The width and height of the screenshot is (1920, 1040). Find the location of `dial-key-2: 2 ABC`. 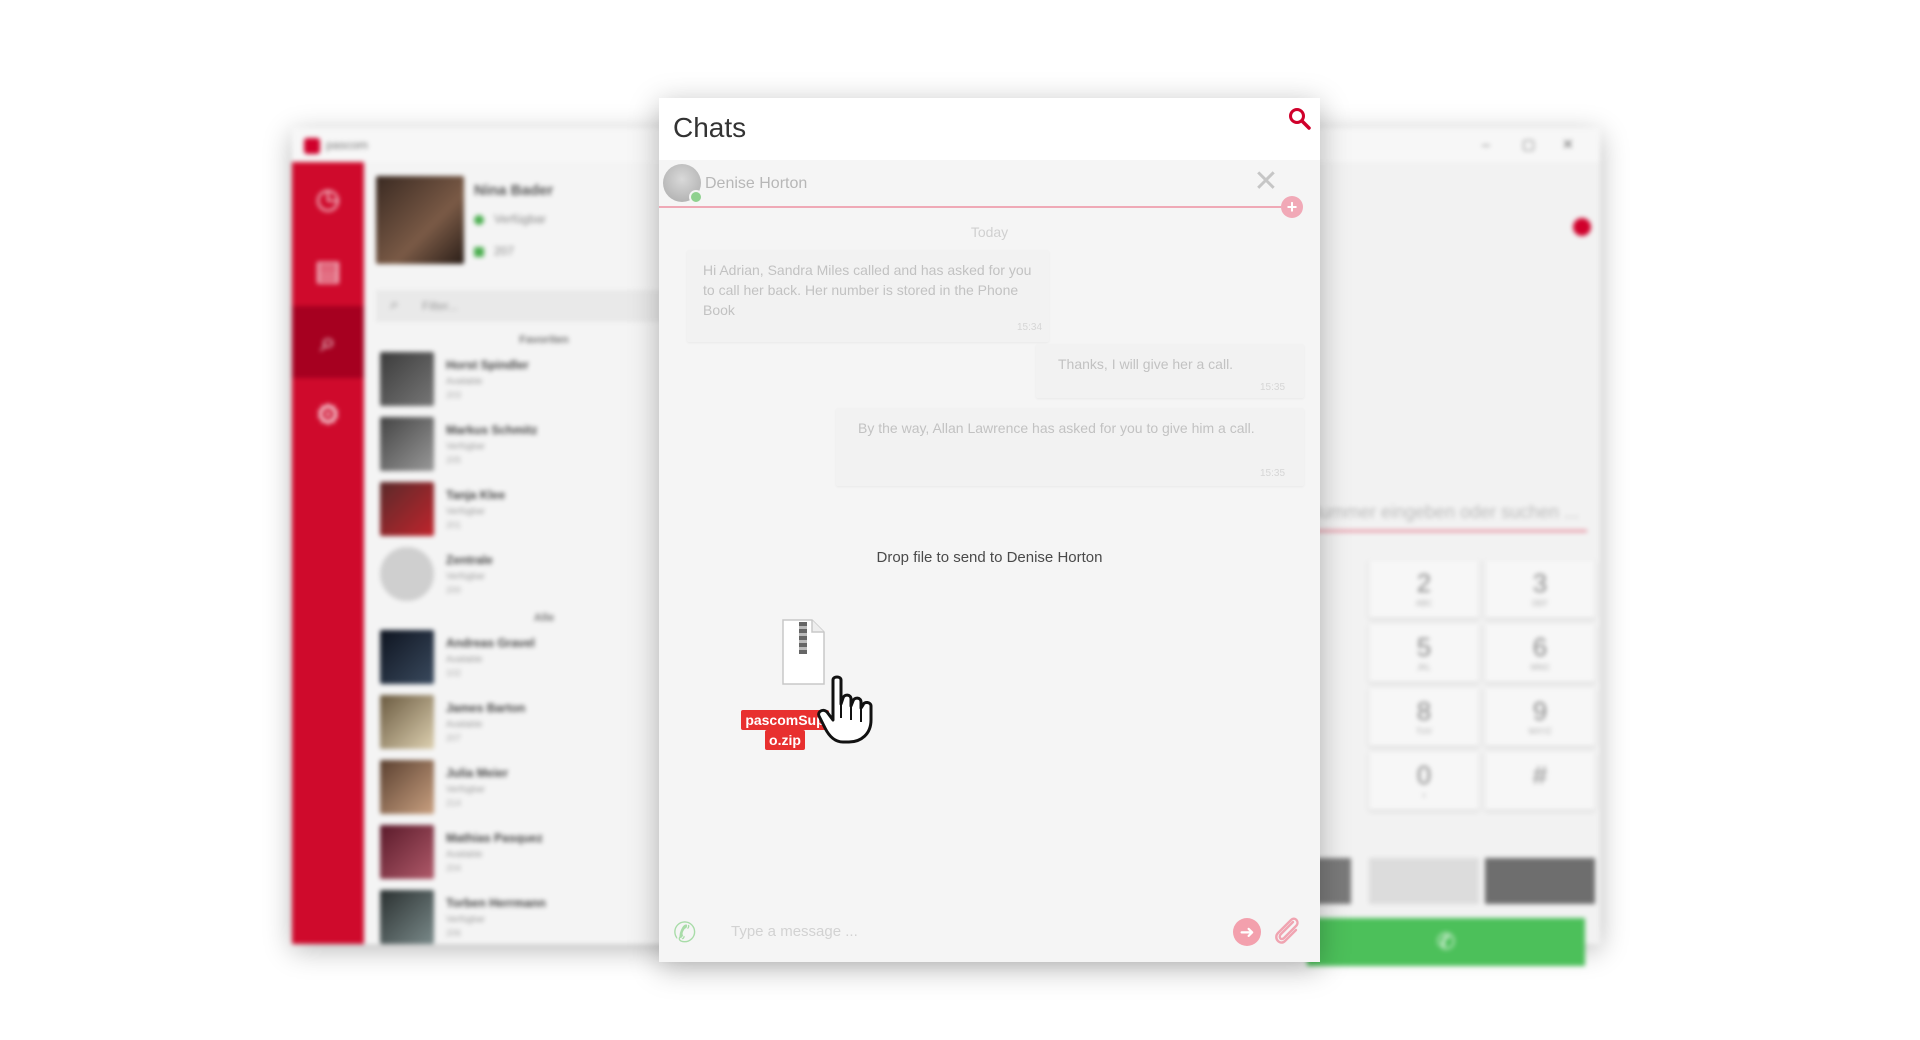

dial-key-2: 2 ABC is located at coordinates (1424, 589).